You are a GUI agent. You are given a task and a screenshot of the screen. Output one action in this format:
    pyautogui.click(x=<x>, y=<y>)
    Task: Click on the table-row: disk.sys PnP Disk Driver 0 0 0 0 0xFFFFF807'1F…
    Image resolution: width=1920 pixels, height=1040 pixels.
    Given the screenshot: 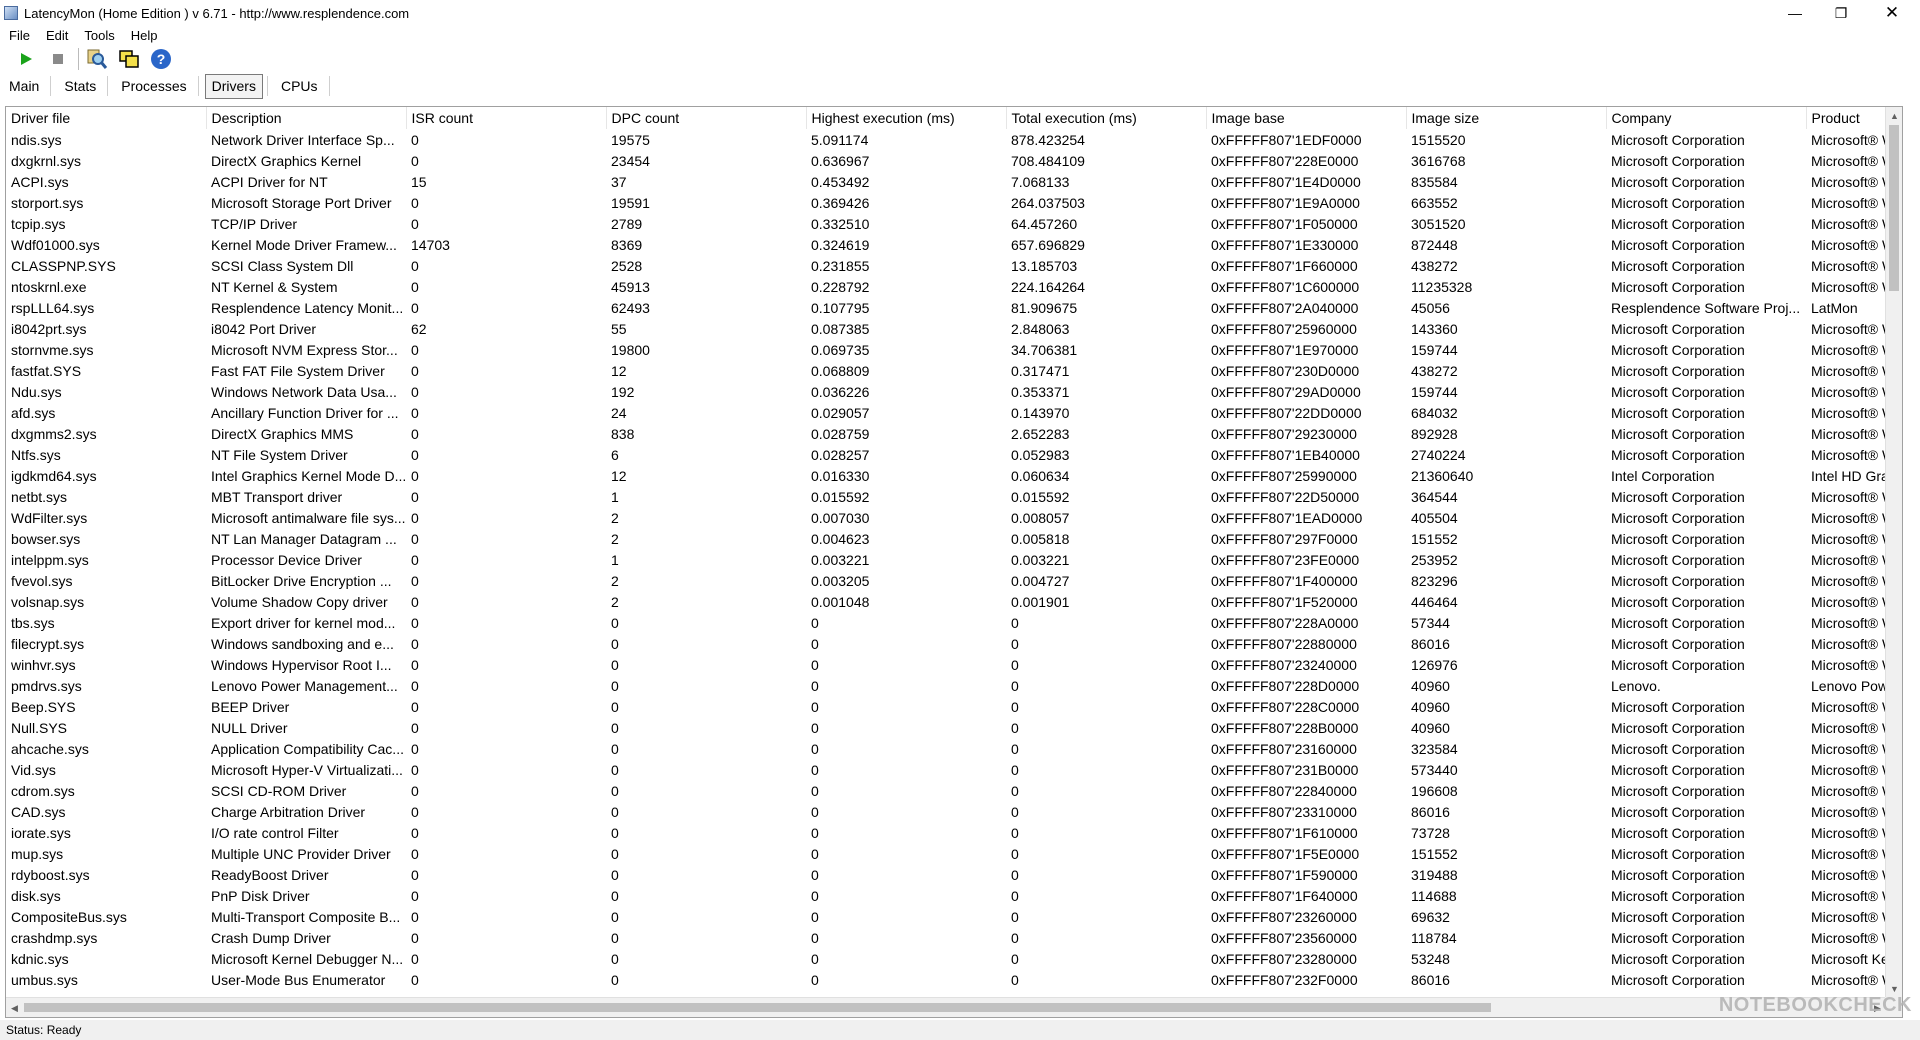 What is the action you would take?
    pyautogui.click(x=946, y=895)
    